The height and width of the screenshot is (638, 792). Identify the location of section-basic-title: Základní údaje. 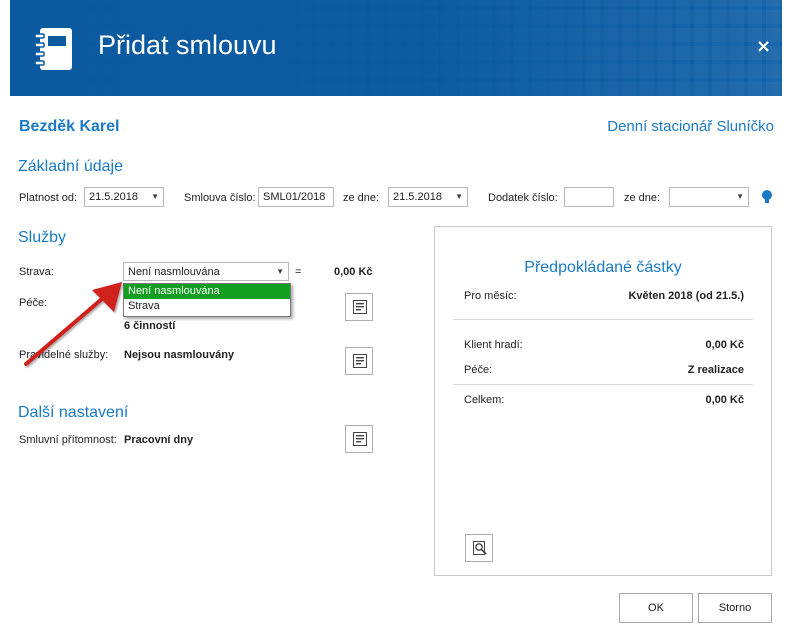
(70, 166).